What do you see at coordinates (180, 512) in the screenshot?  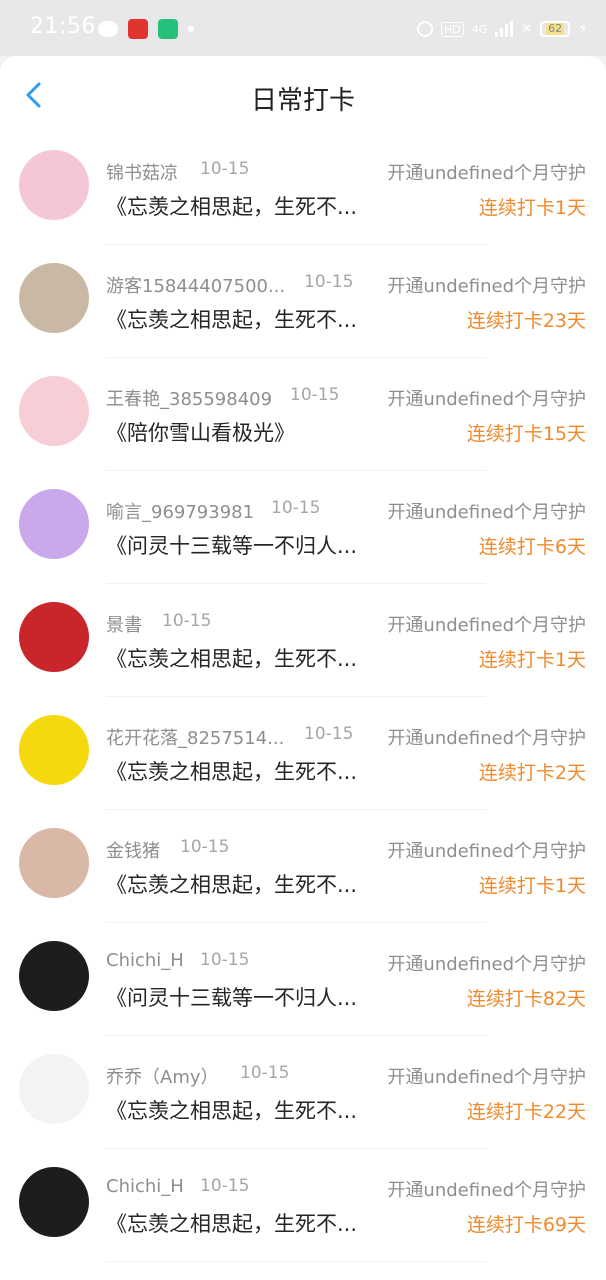 I see `user-name: 喻言_969793981` at bounding box center [180, 512].